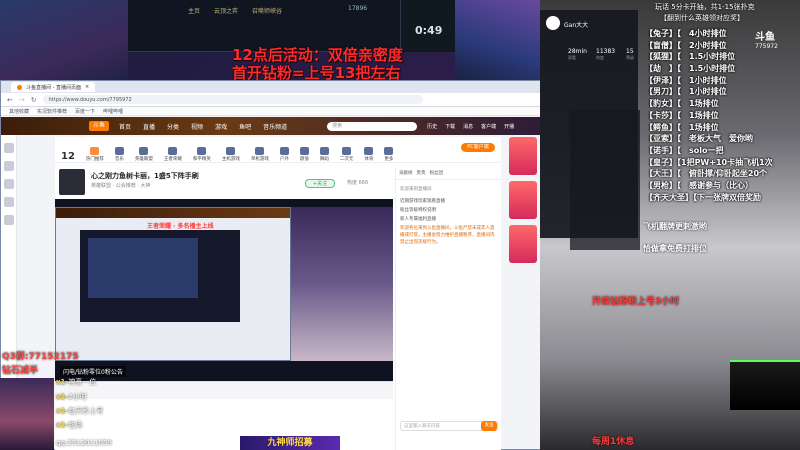  What do you see at coordinates (389, 154) in the screenshot?
I see `category-item: 更多` at bounding box center [389, 154].